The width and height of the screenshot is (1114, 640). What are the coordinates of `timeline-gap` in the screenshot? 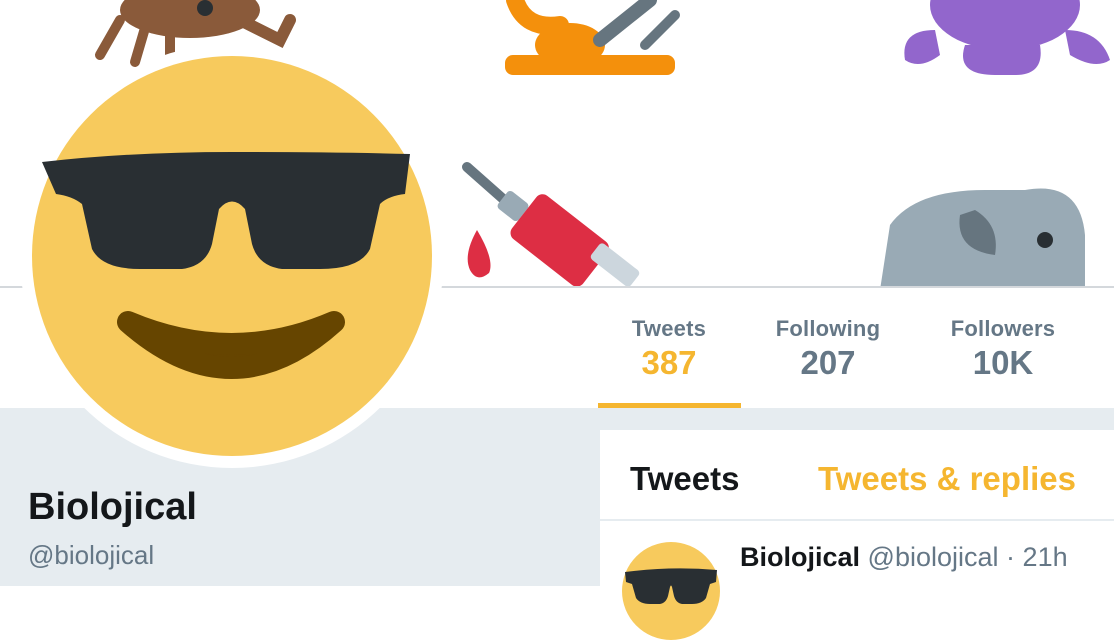 It's located at (857, 419).